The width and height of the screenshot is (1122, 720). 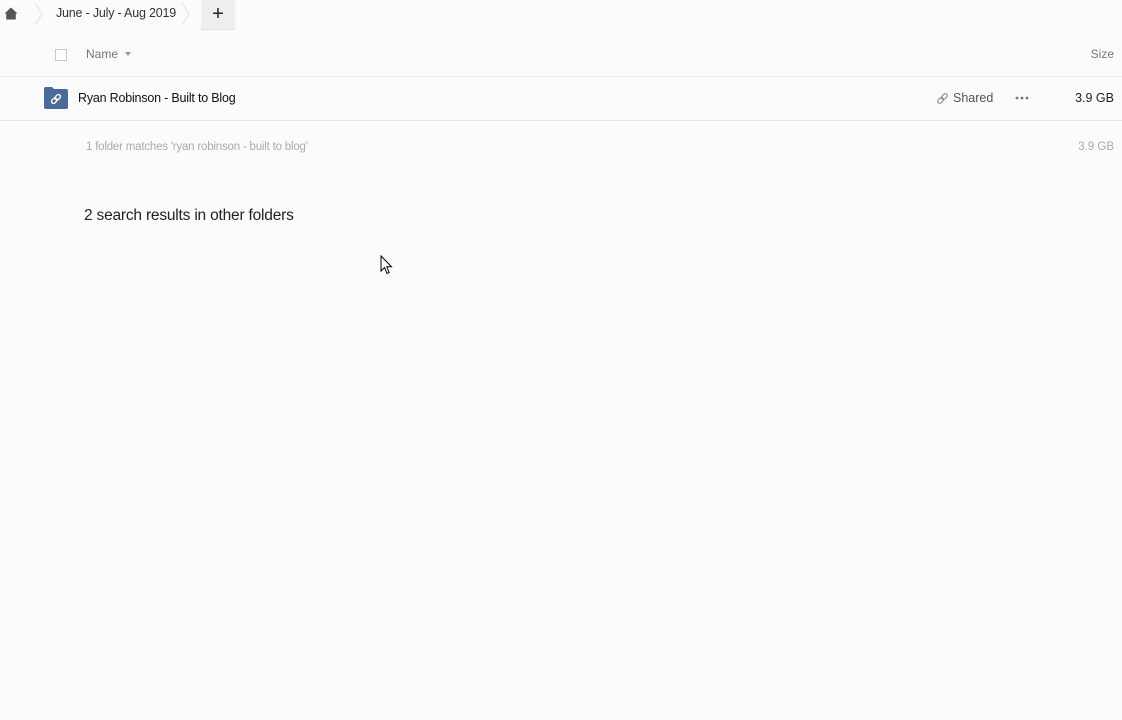 I want to click on column-header-size: Size, so click(x=1102, y=54).